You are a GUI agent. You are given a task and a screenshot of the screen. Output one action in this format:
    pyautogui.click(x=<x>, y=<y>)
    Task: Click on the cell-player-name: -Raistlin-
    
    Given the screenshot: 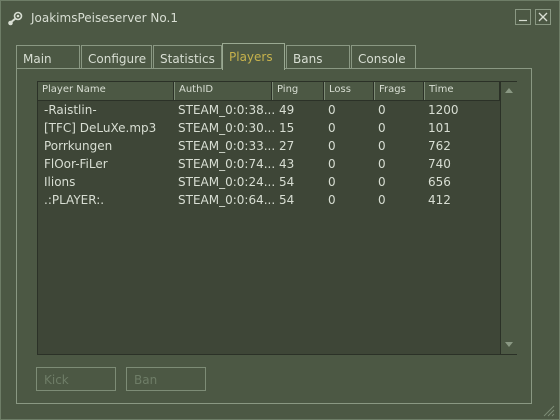 What is the action you would take?
    pyautogui.click(x=70, y=110)
    